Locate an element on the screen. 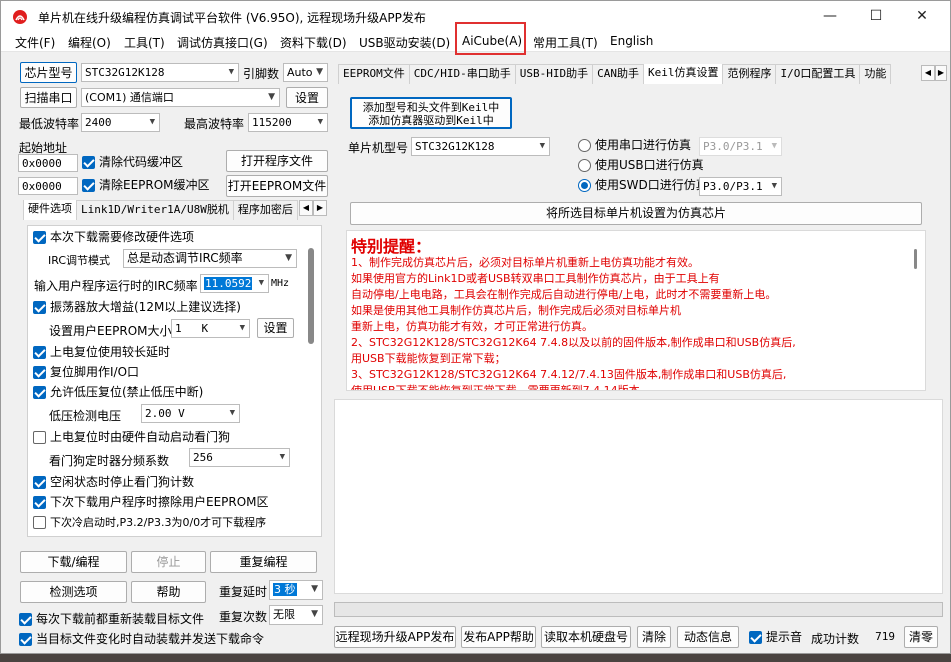 The image size is (951, 662). sim-swd-port-select: P3.0/P3.1 ▼ is located at coordinates (740, 186).